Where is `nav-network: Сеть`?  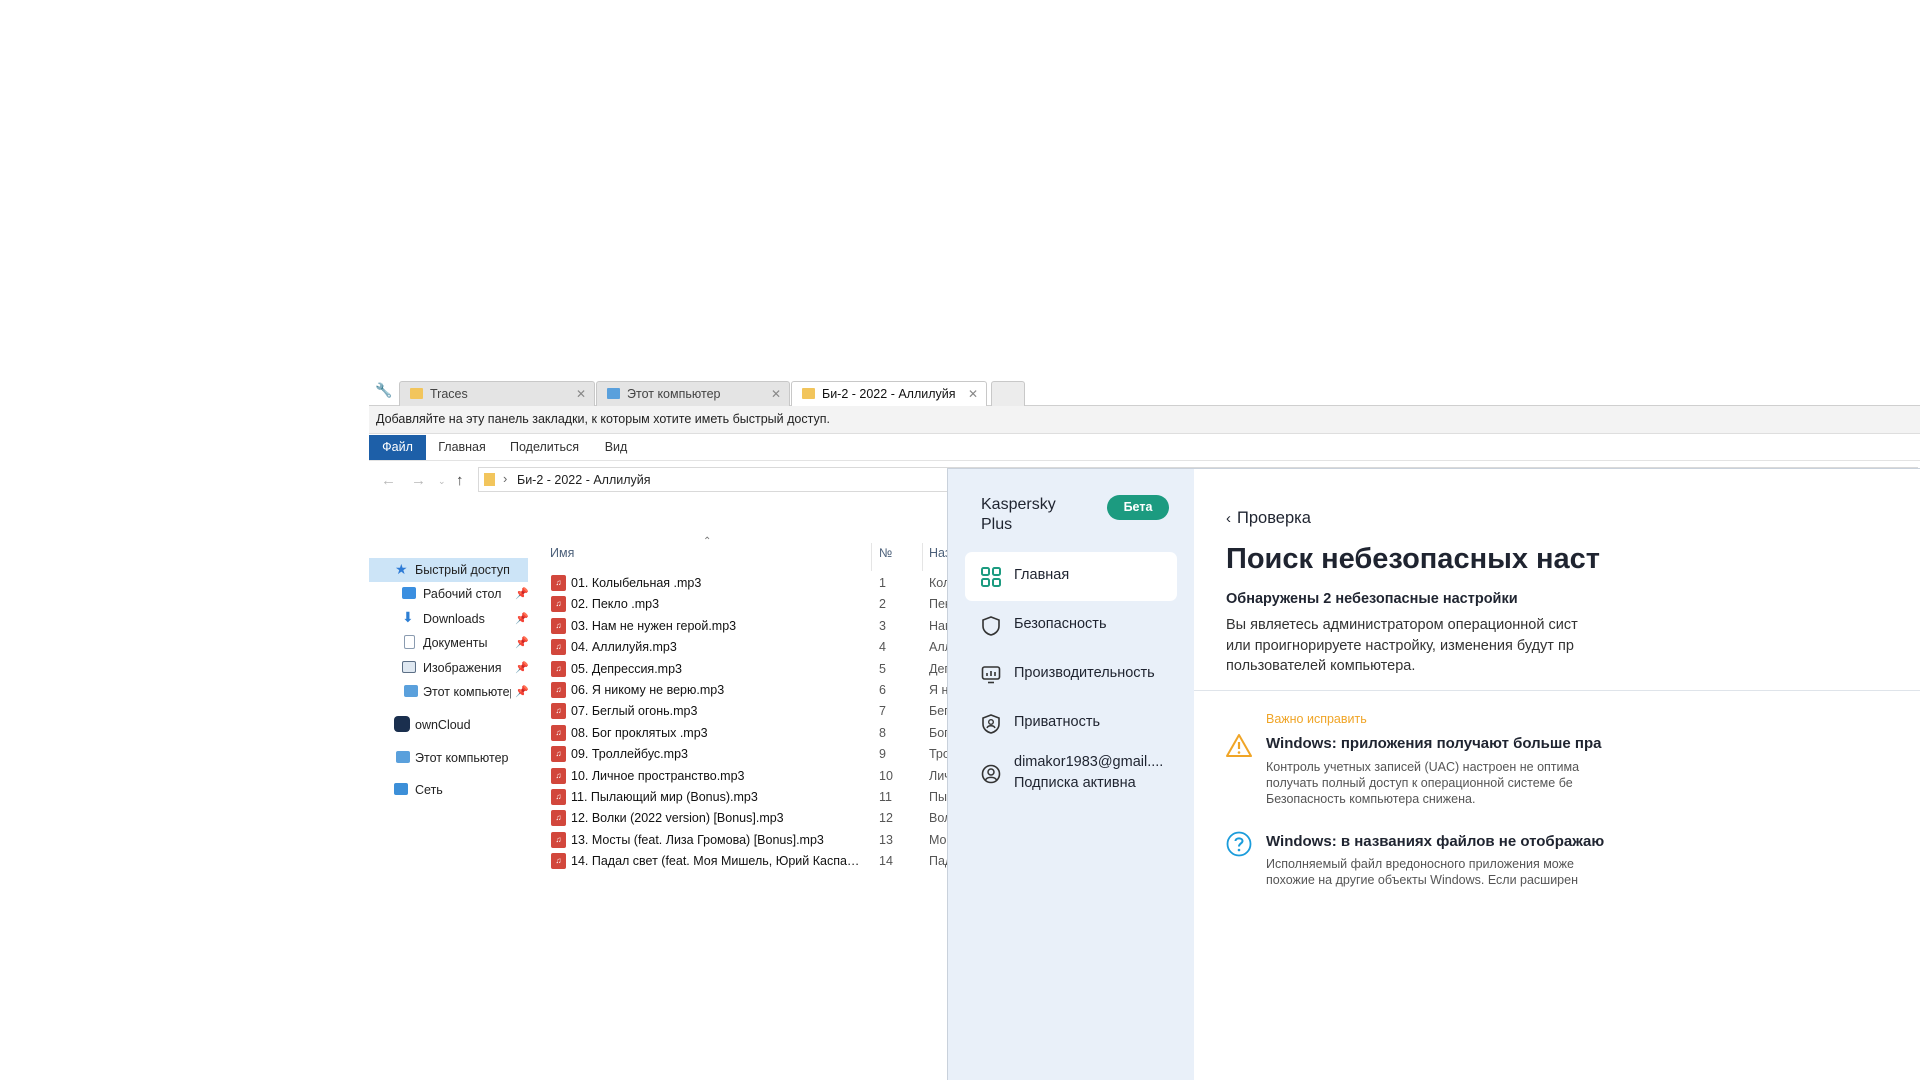 nav-network: Сеть is located at coordinates (448, 790).